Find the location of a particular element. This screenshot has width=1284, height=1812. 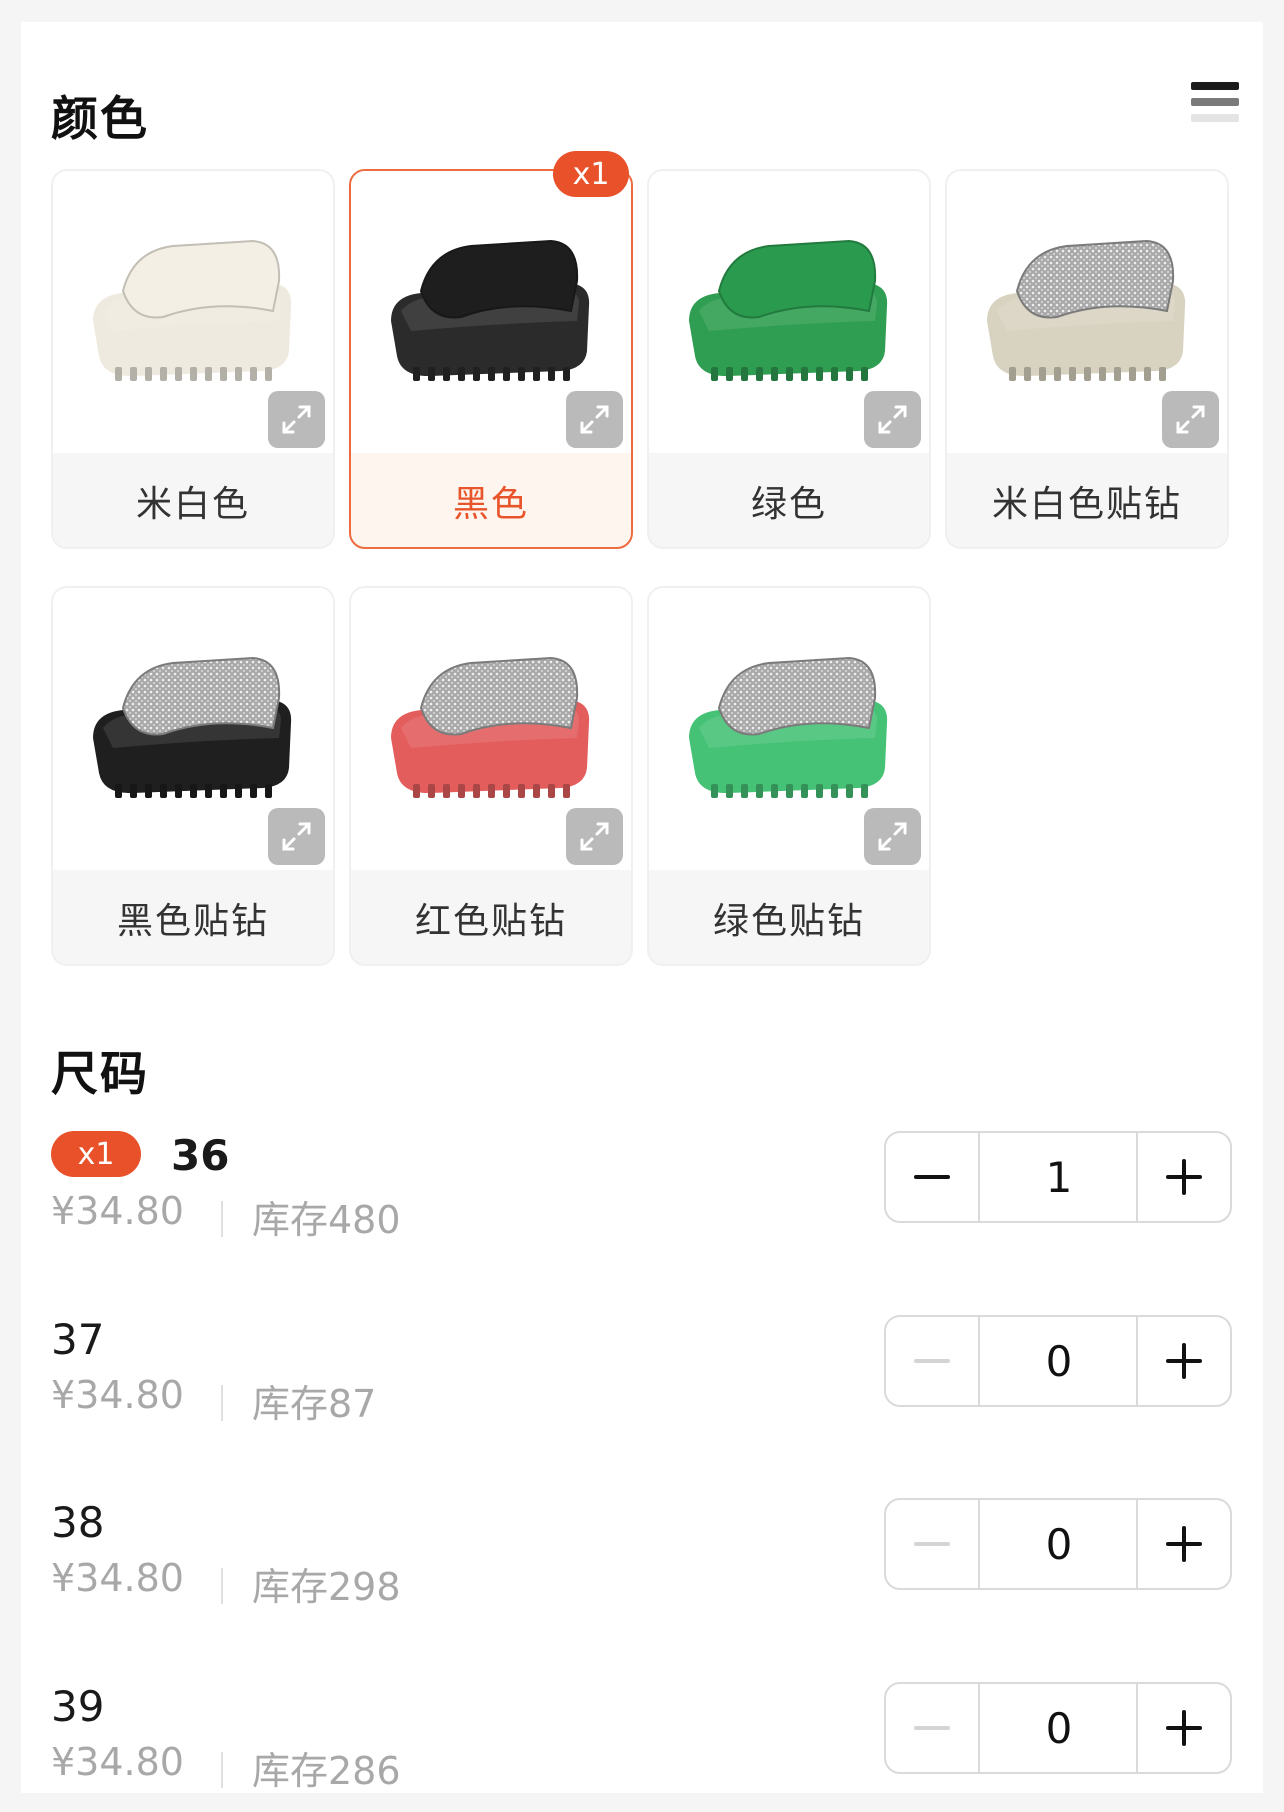

color-option-4: 黑色贴钻 is located at coordinates (193, 776).